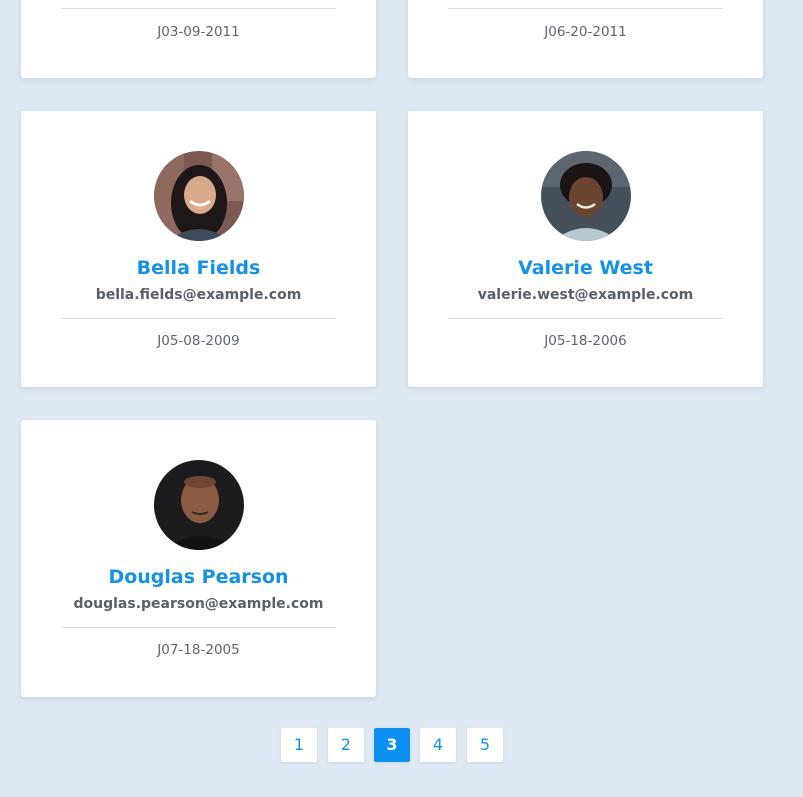 Image resolution: width=803 pixels, height=797 pixels. I want to click on user-email: bella.fields@example.com, so click(198, 295).